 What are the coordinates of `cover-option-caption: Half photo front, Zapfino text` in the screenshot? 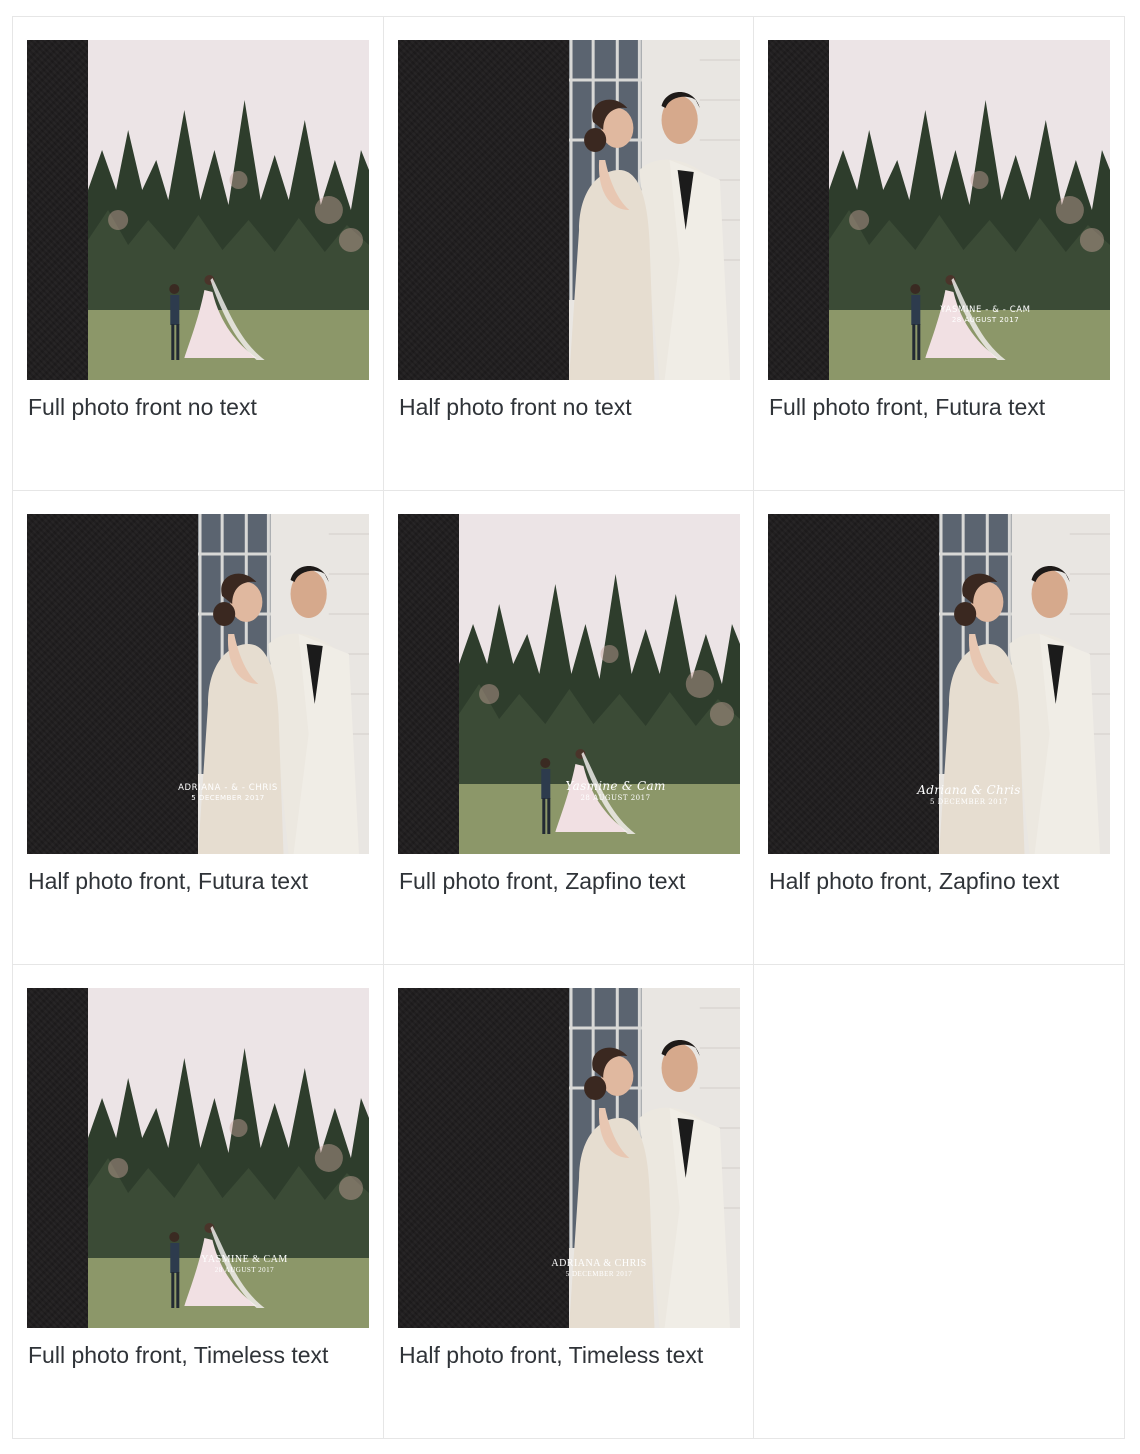 It's located at (914, 881).